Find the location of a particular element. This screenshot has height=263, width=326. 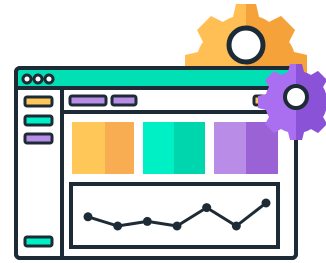

sidebar-item-bottom is located at coordinates (38, 241).